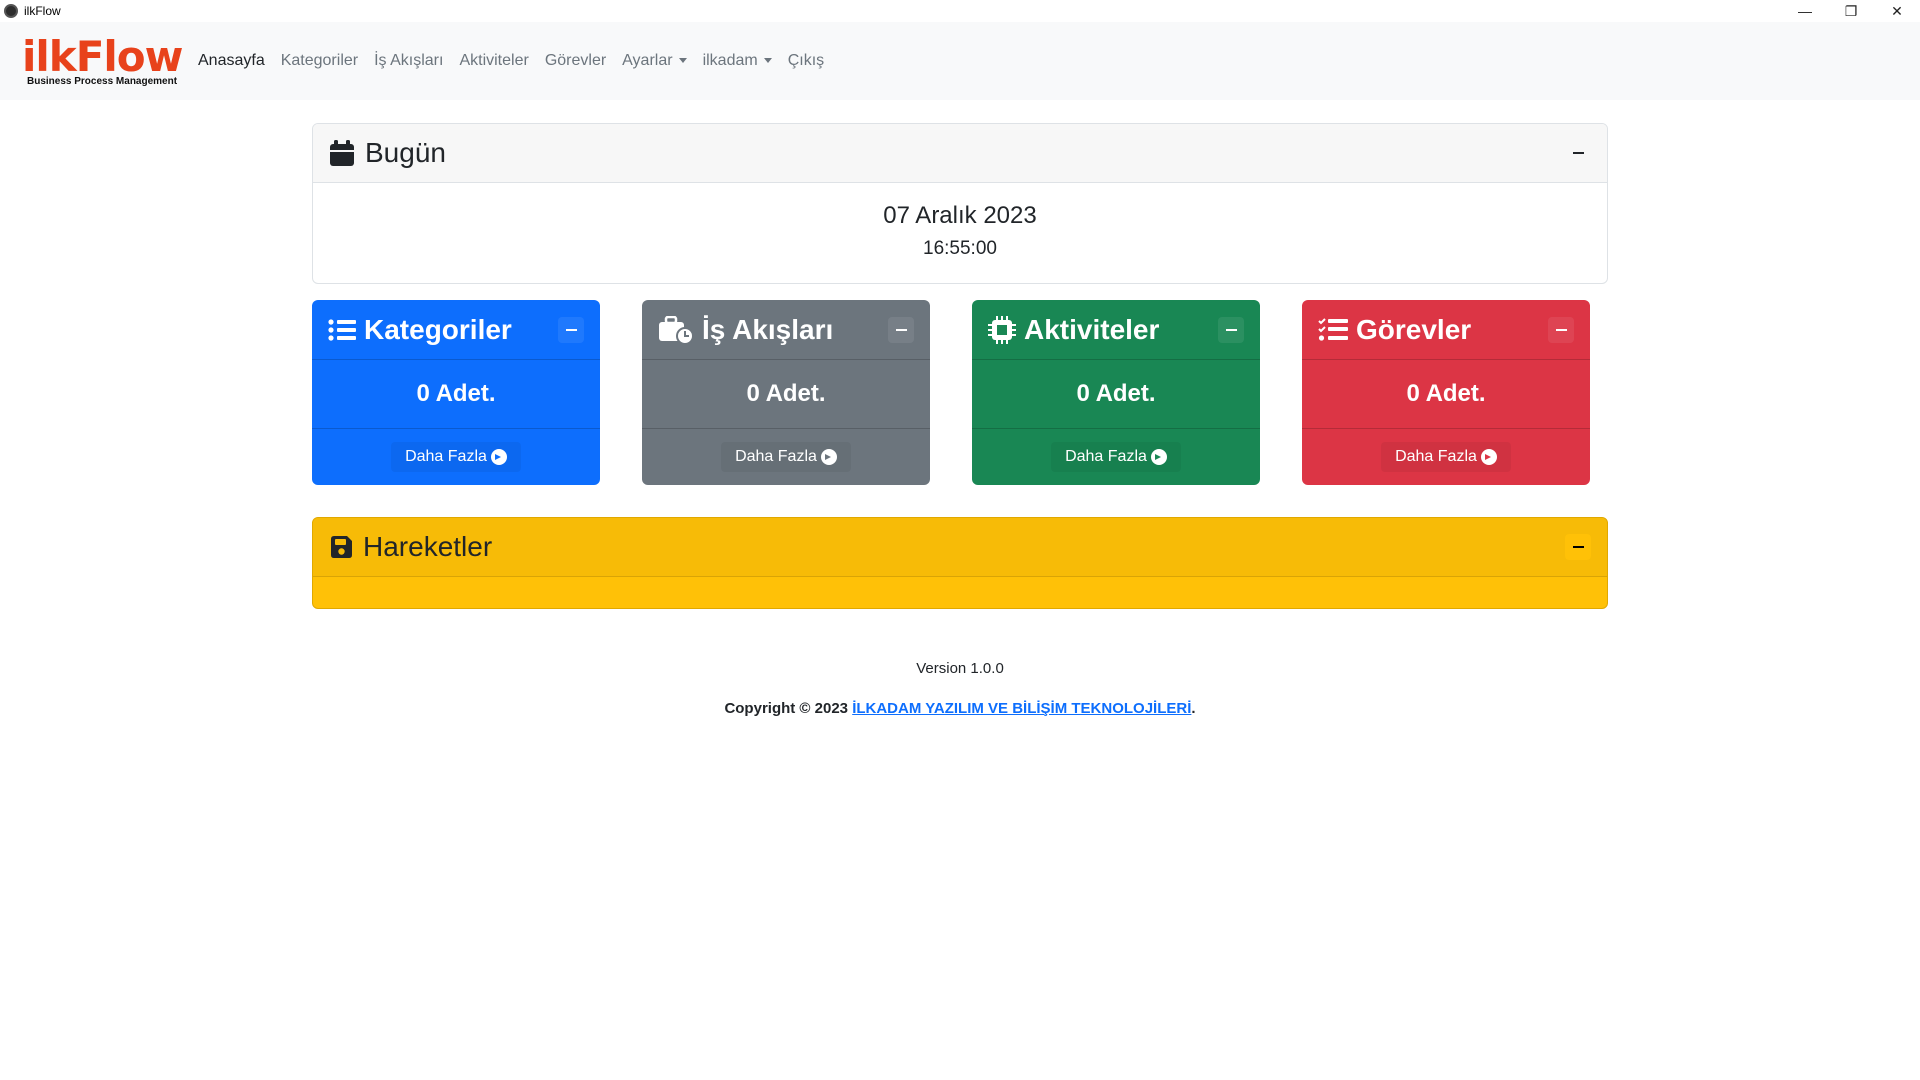  I want to click on movements-card-header: Hareketler, so click(960, 547).